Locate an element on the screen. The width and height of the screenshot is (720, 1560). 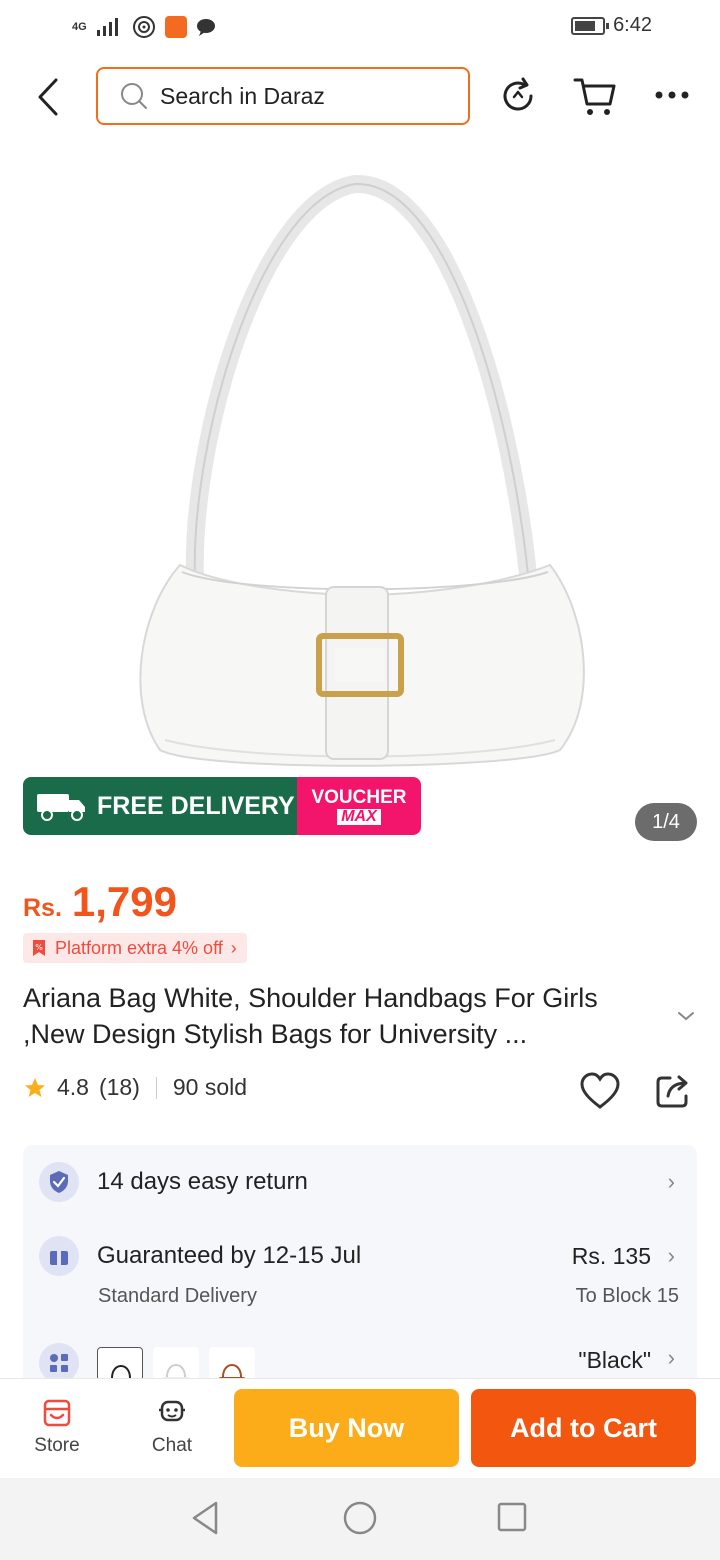
platform-offer-text: Platform extra 4% off is located at coordinates (139, 947).